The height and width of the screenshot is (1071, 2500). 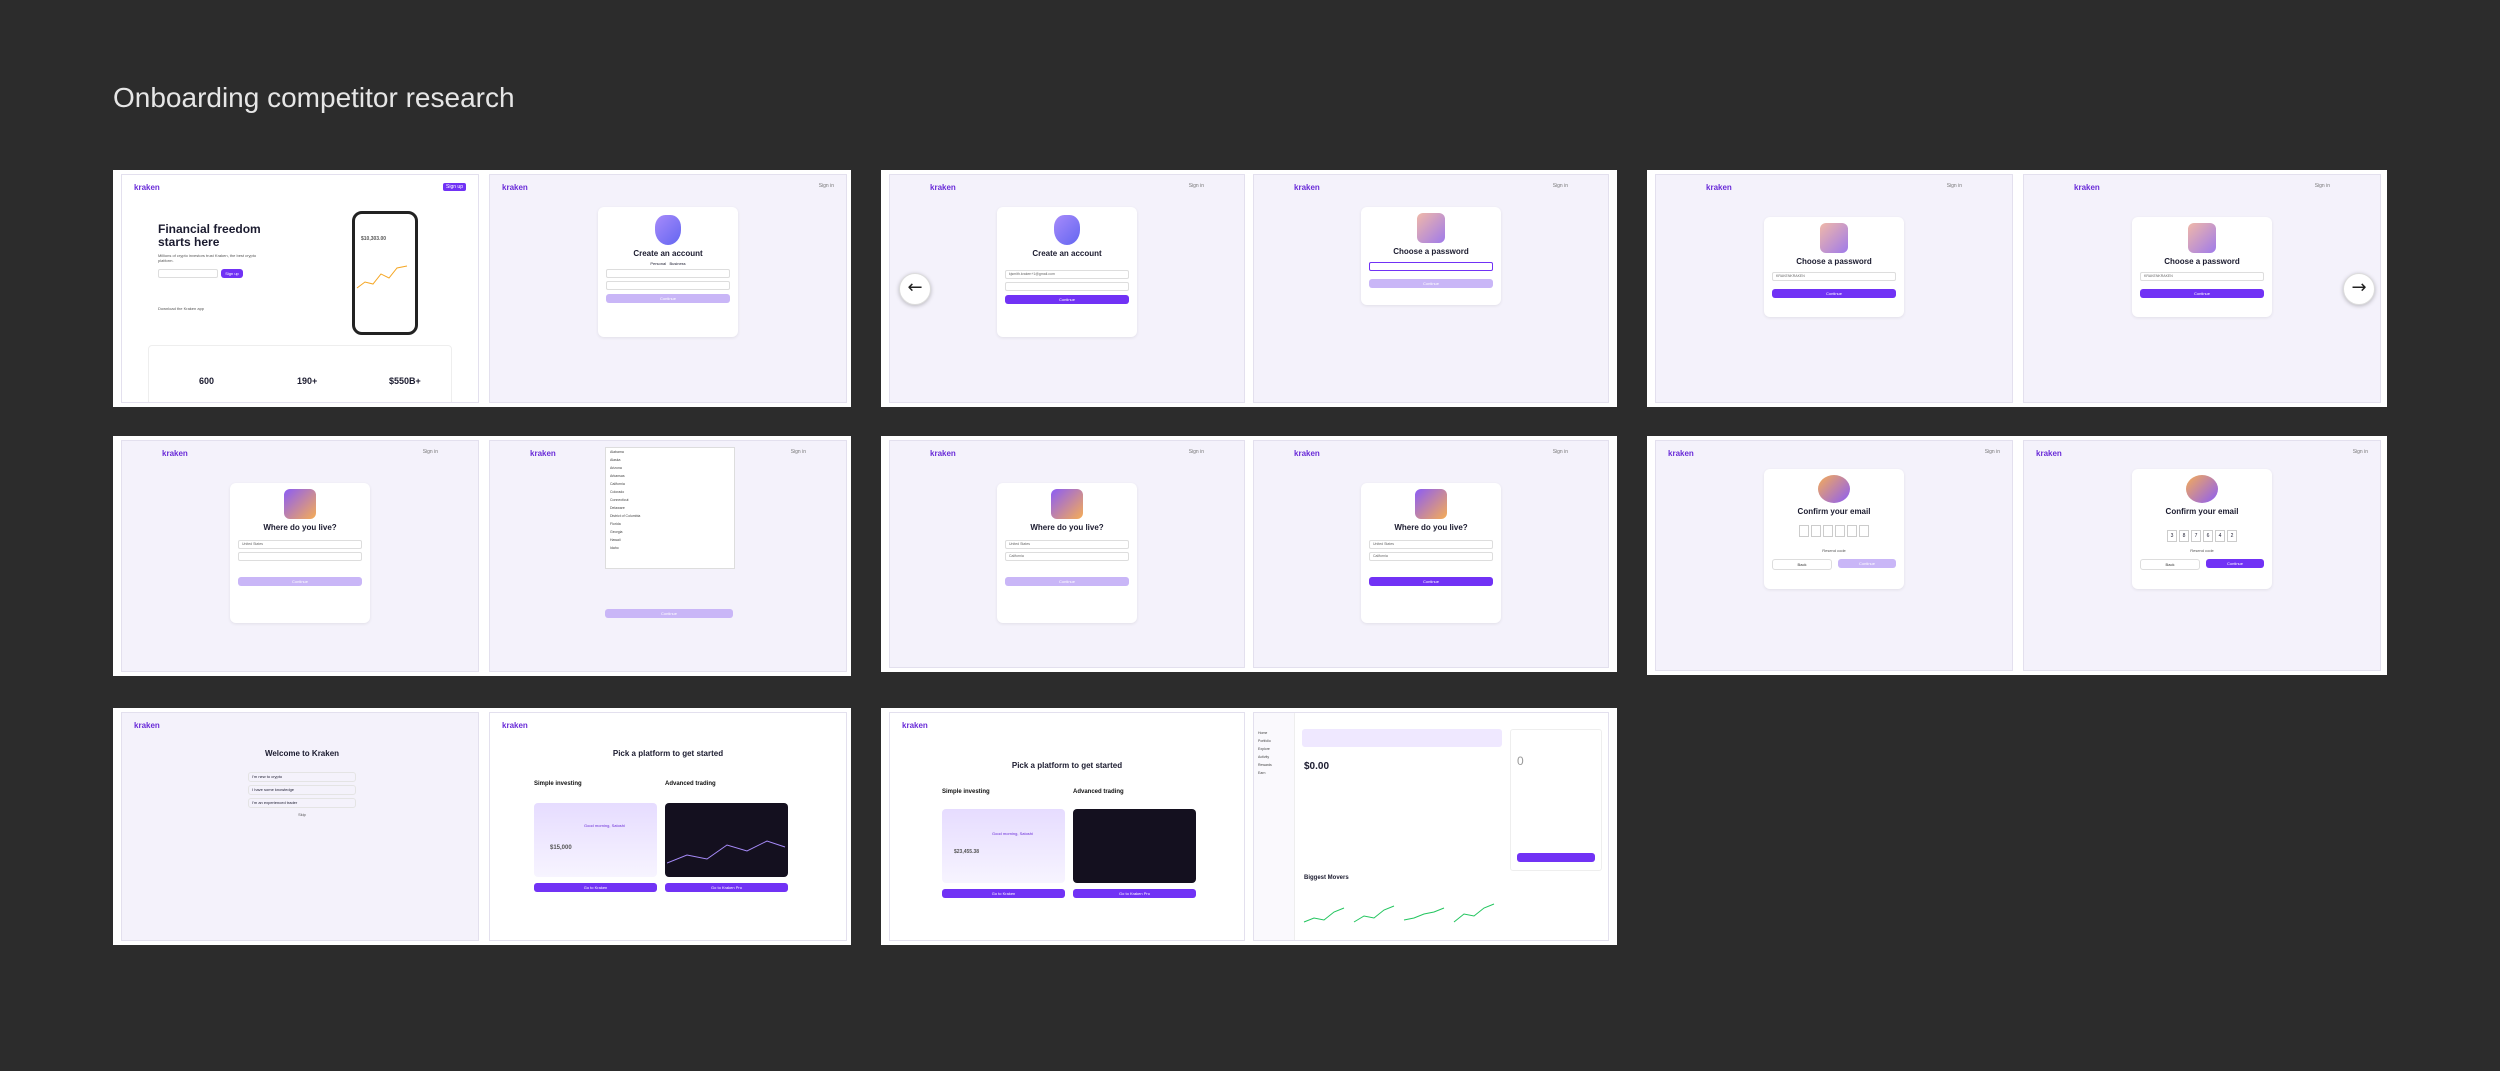 I want to click on simple-investing-preview: Good morning, Satoshi $23,455.38, so click(x=1003, y=846).